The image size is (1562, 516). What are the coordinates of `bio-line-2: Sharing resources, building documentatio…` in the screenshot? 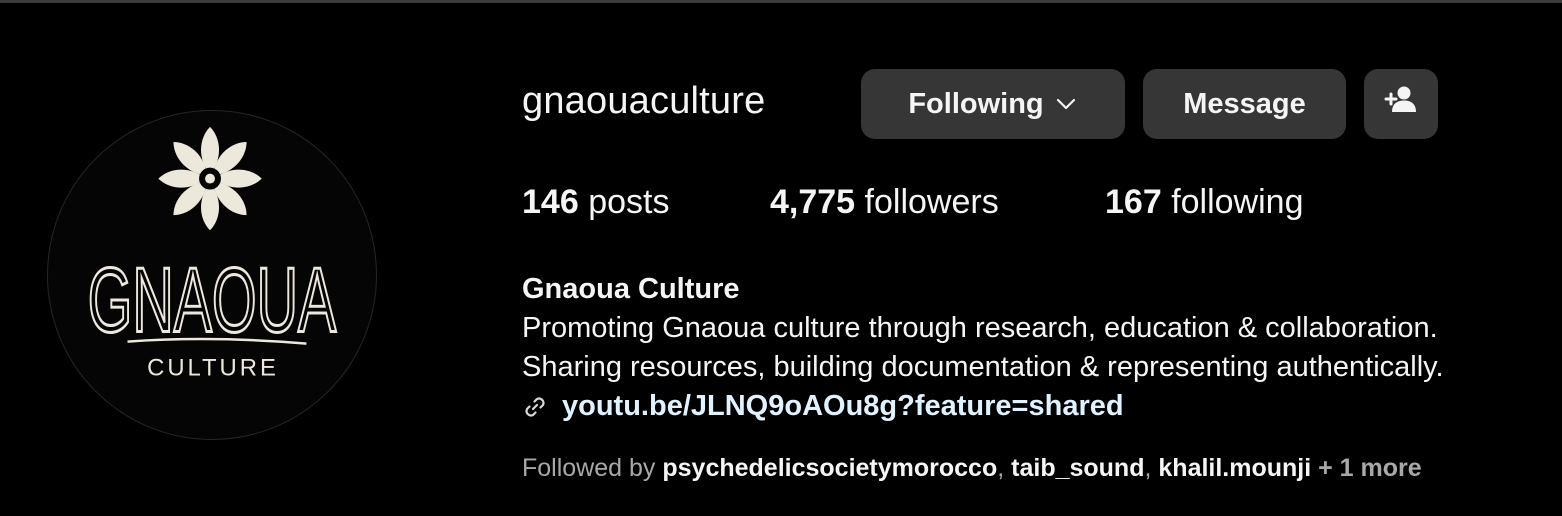 It's located at (983, 367).